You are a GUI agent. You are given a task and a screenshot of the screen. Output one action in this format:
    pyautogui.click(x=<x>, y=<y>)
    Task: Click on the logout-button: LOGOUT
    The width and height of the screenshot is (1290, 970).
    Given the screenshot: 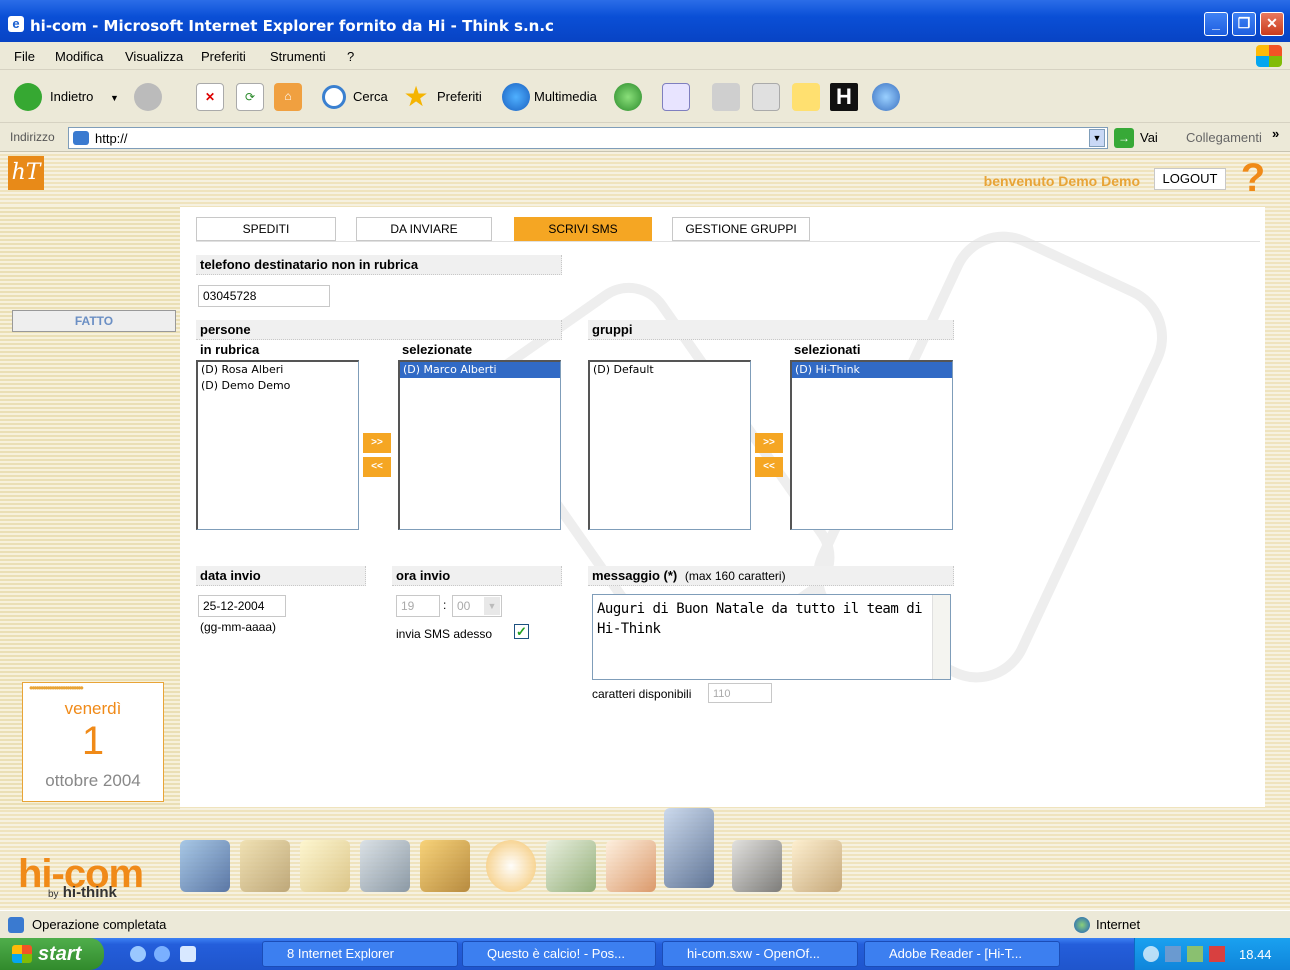 What is the action you would take?
    pyautogui.click(x=1190, y=179)
    